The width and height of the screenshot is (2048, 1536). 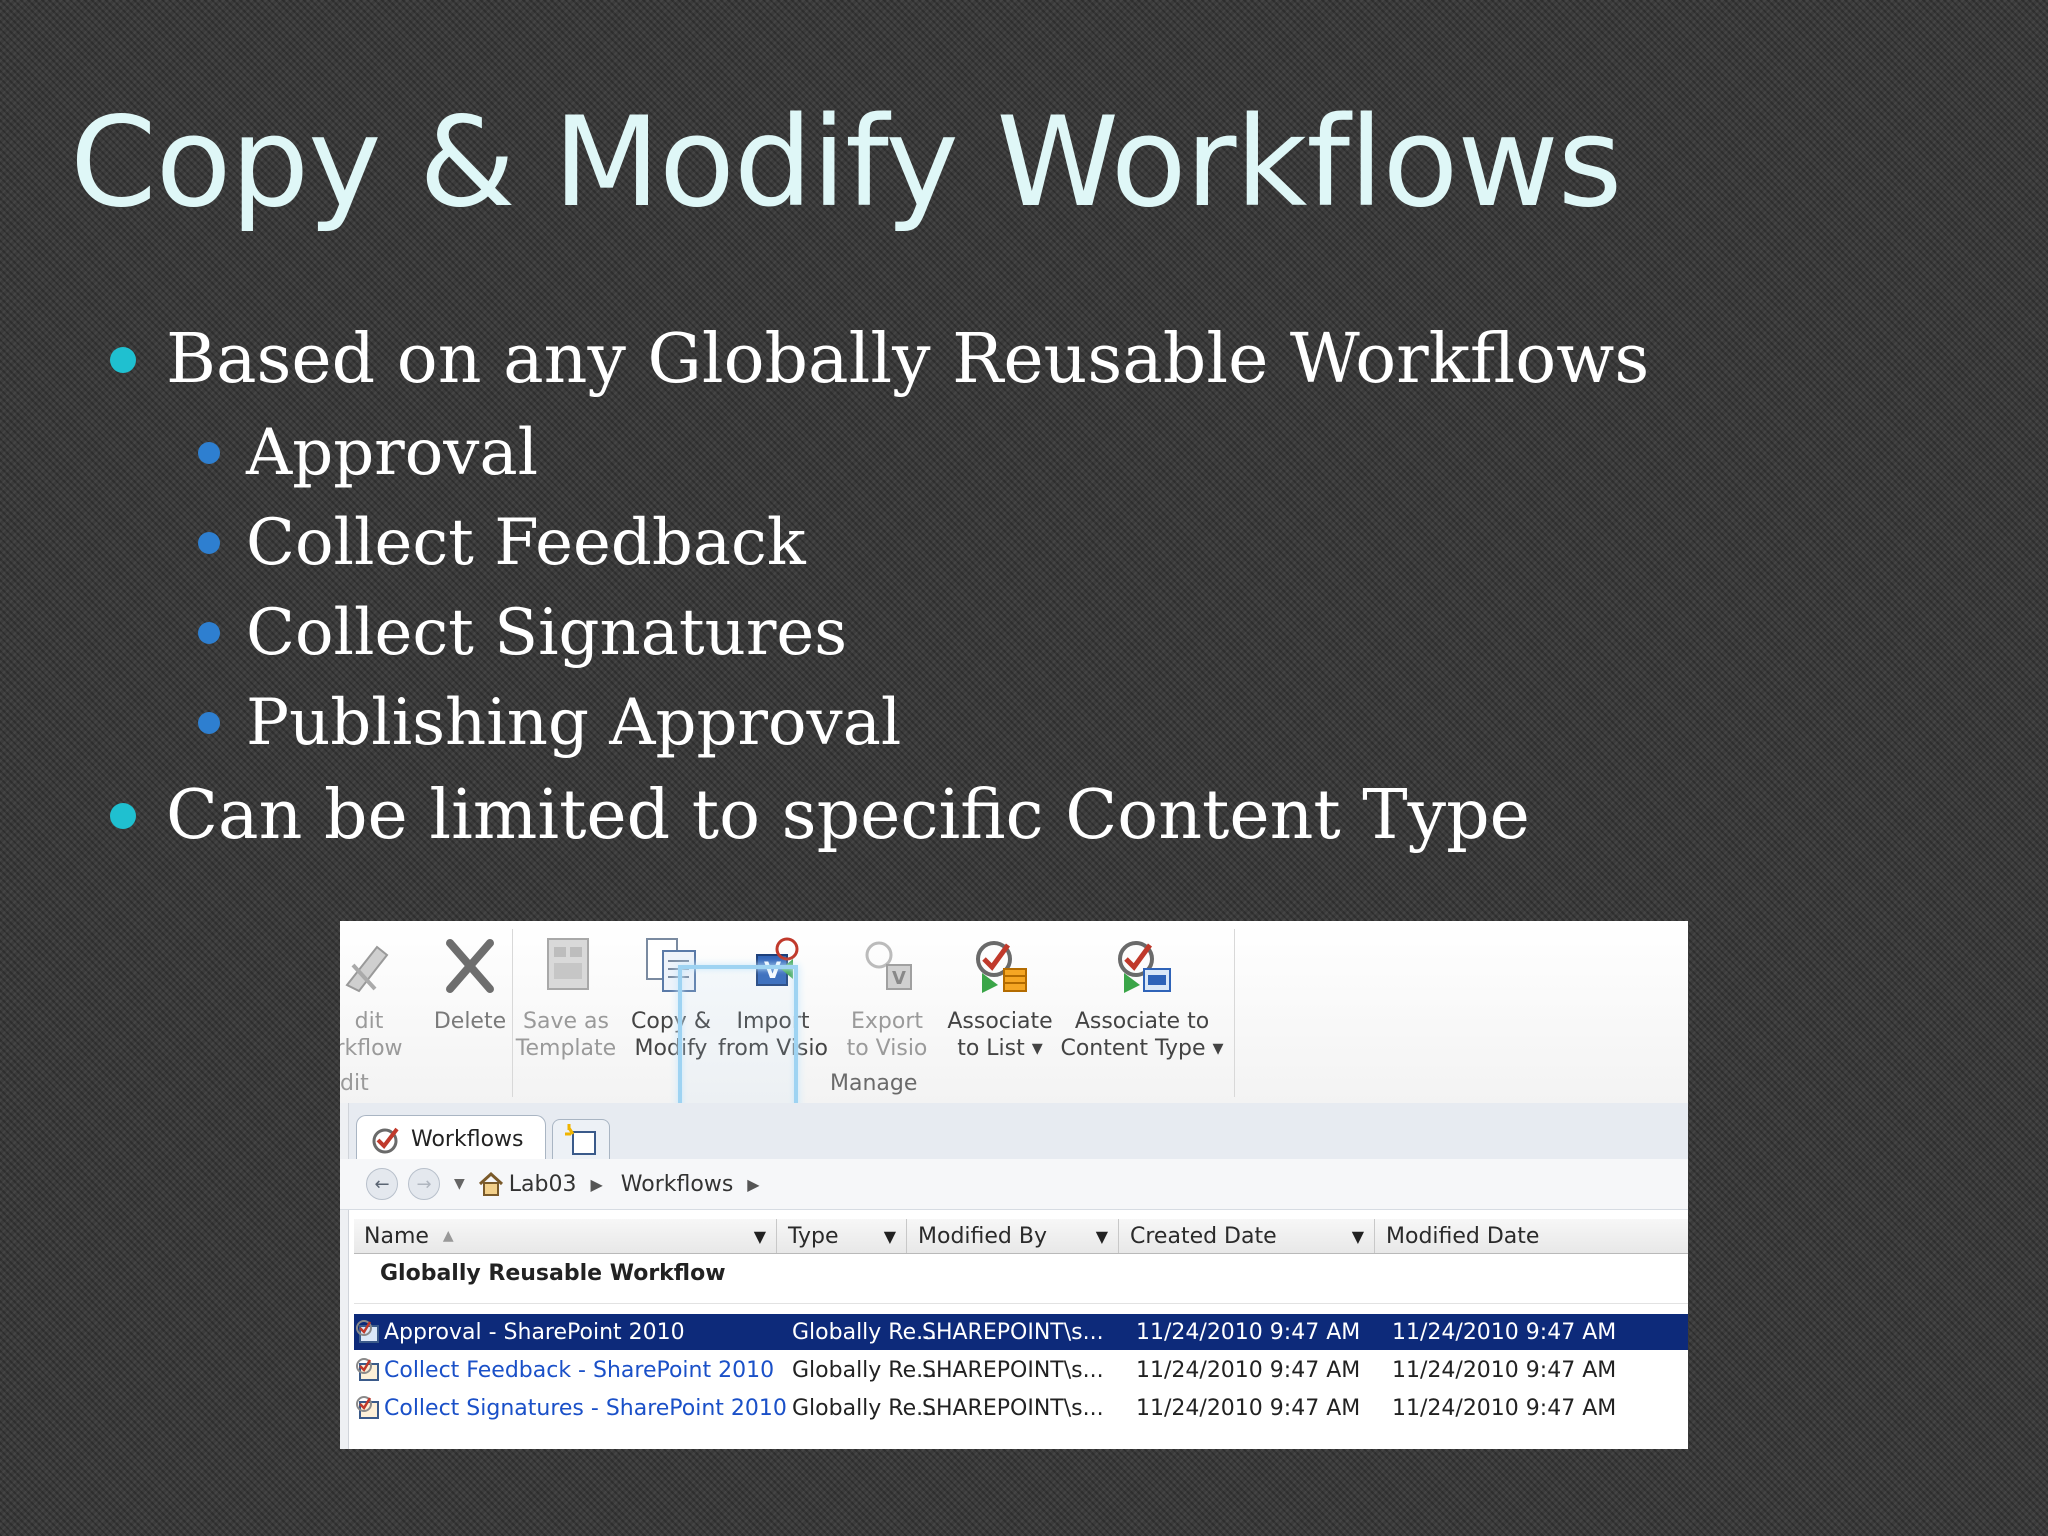 What do you see at coordinates (574, 723) in the screenshot?
I see `bullet-text: Publishing Approval` at bounding box center [574, 723].